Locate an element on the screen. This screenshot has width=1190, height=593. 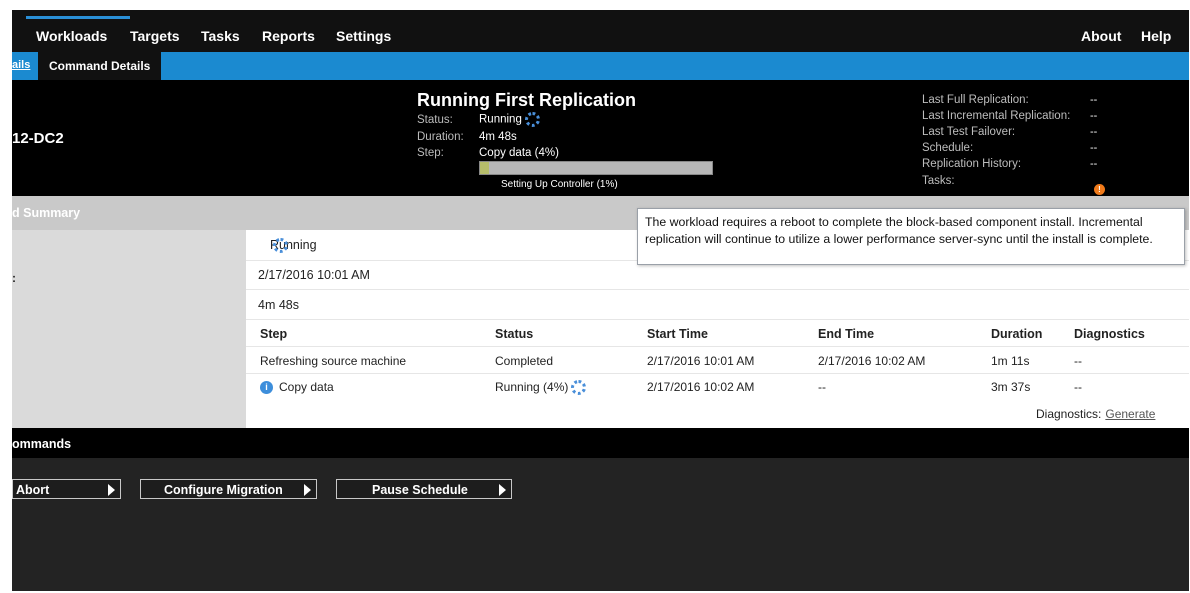
schedule-value: -- is located at coordinates (1094, 148).